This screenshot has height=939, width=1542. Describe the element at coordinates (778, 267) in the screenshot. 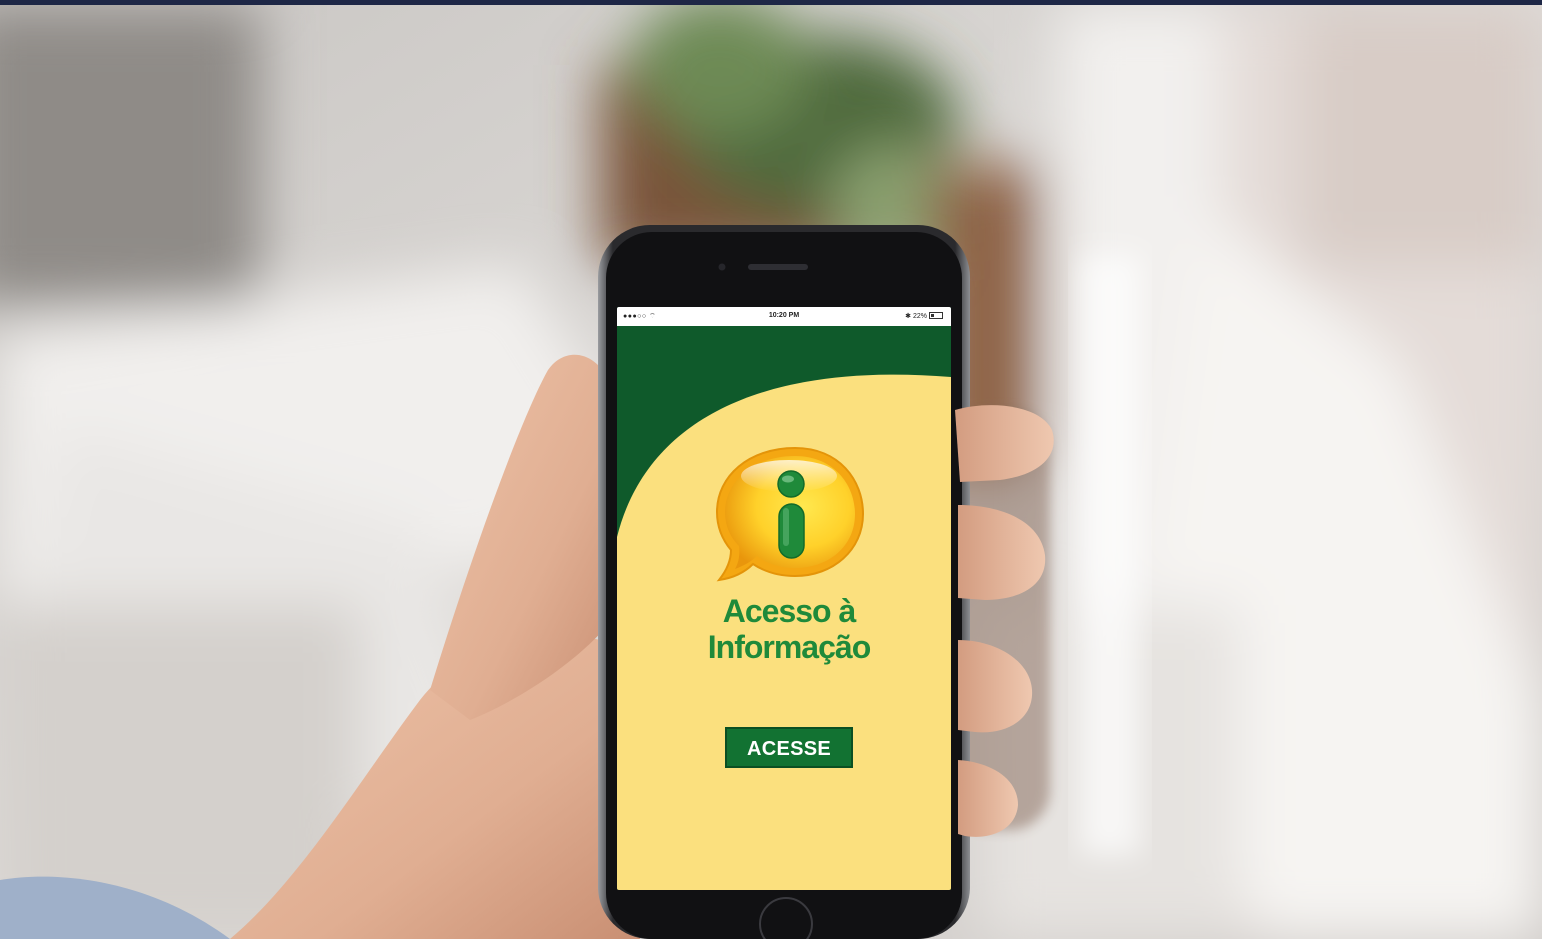

I see `earpiece` at that location.